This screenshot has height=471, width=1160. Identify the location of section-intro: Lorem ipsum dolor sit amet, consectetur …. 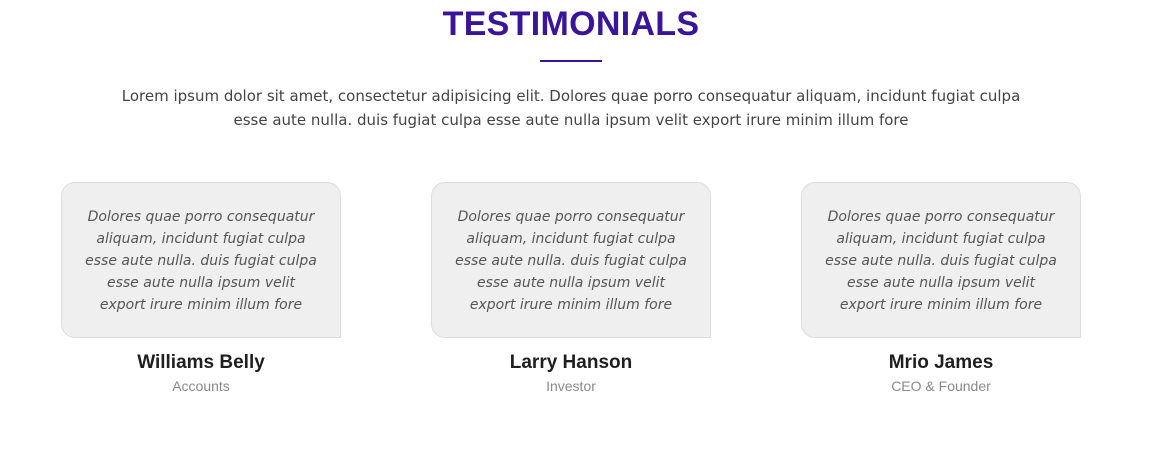
(571, 108).